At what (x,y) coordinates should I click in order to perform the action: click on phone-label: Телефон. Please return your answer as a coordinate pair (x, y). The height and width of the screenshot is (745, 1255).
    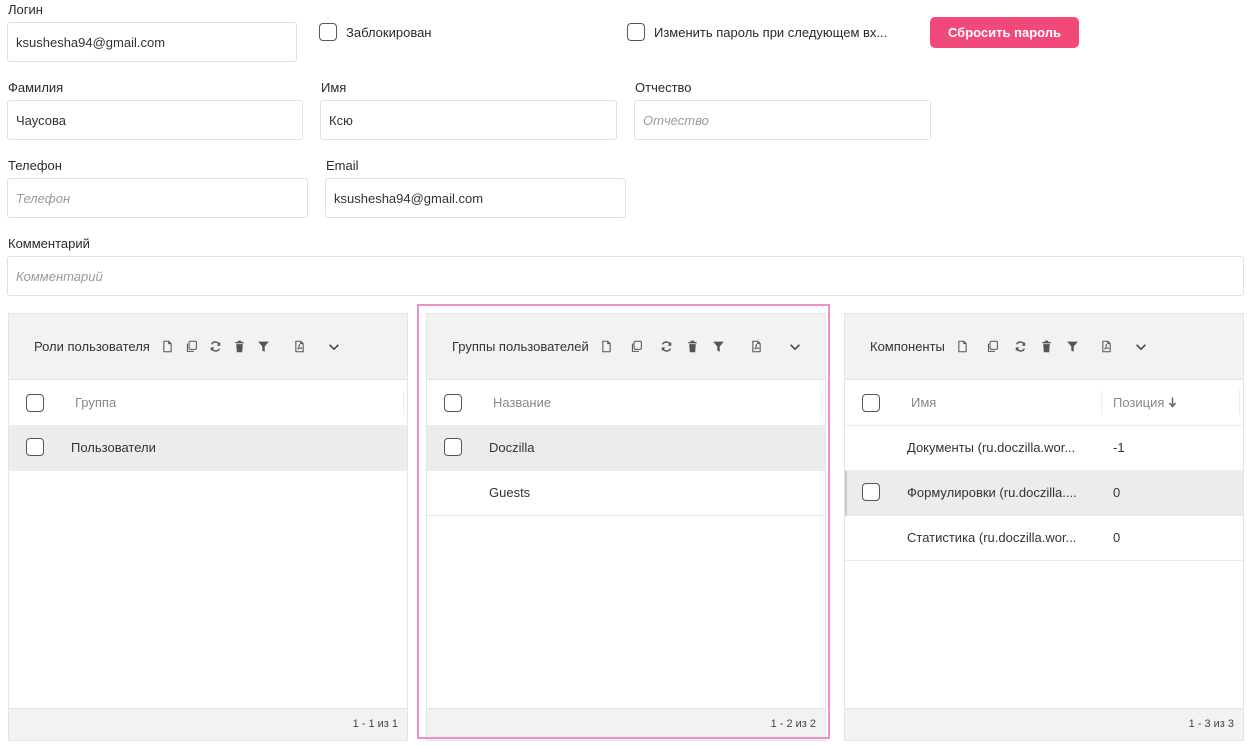
    Looking at the image, I should click on (35, 165).